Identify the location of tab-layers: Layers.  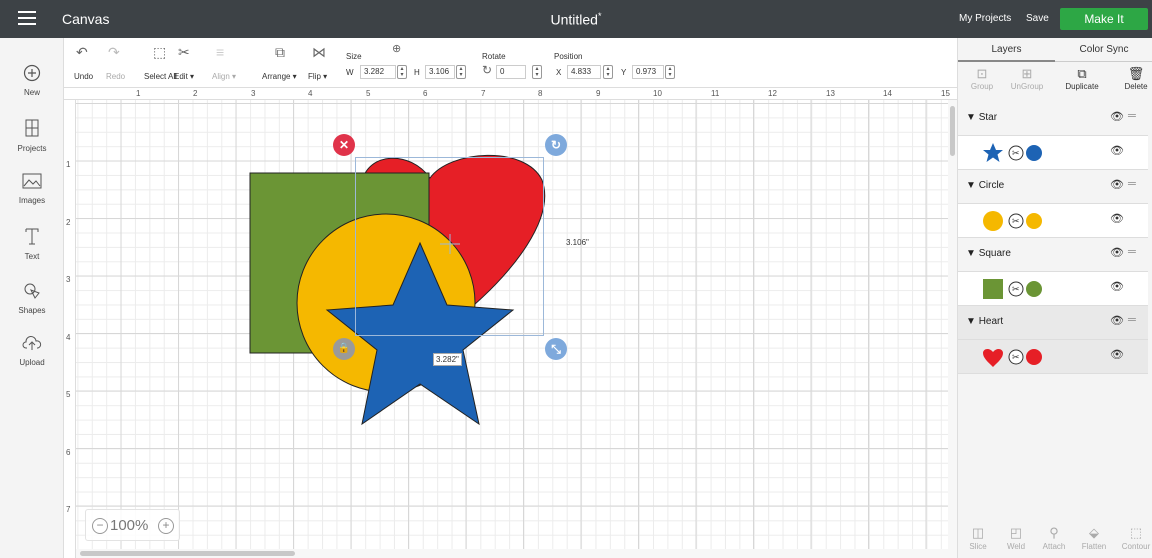
(1006, 50).